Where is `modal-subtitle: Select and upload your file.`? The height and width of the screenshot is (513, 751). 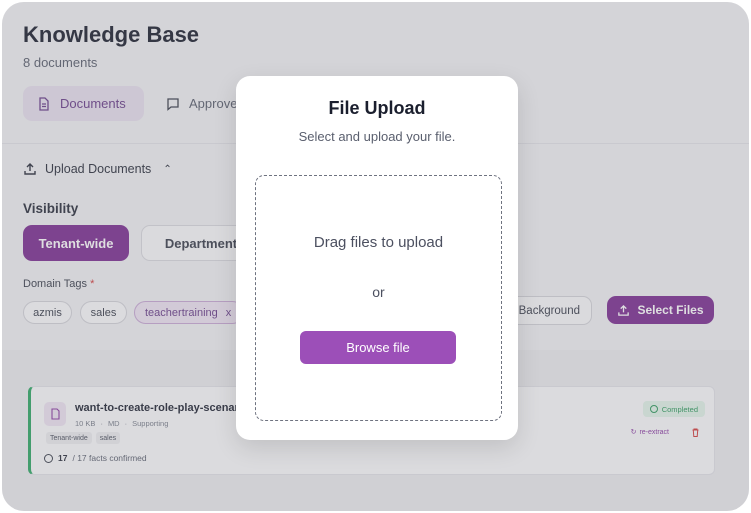
modal-subtitle: Select and upload your file. is located at coordinates (377, 136).